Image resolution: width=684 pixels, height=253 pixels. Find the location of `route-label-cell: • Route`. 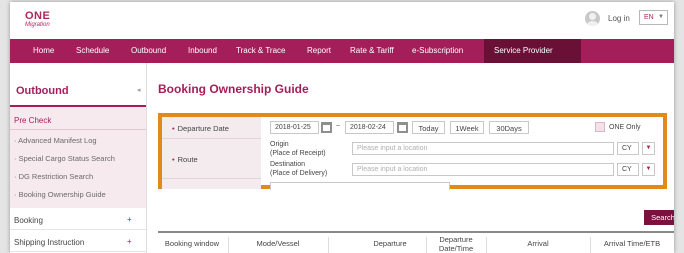

route-label-cell: • Route is located at coordinates (211, 159).